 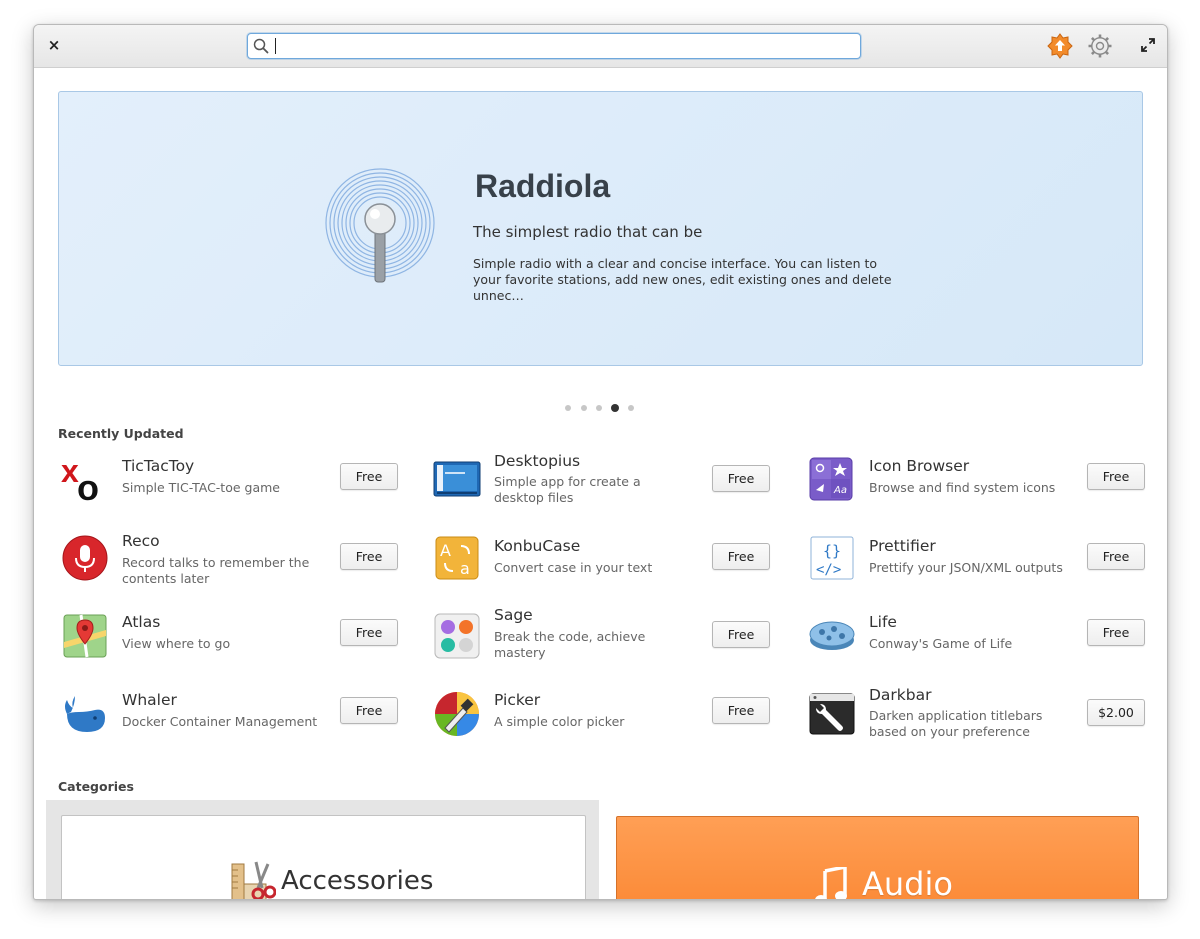 What do you see at coordinates (573, 567) in the screenshot?
I see `app-description: Convert case in your text` at bounding box center [573, 567].